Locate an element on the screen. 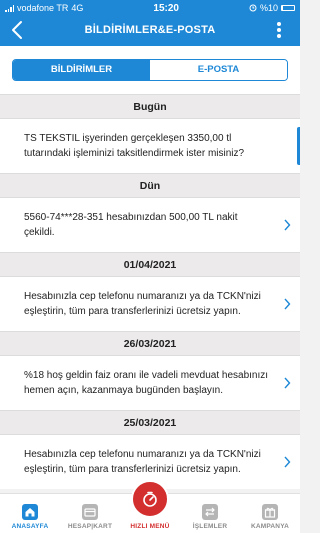 The width and height of the screenshot is (320, 533). nav-label: ANASAYFA is located at coordinates (30, 526).